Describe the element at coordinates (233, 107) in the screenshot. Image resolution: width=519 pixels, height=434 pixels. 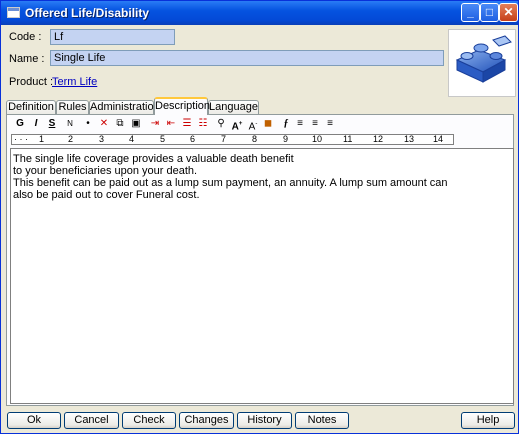
I see `tab-language: Language` at that location.